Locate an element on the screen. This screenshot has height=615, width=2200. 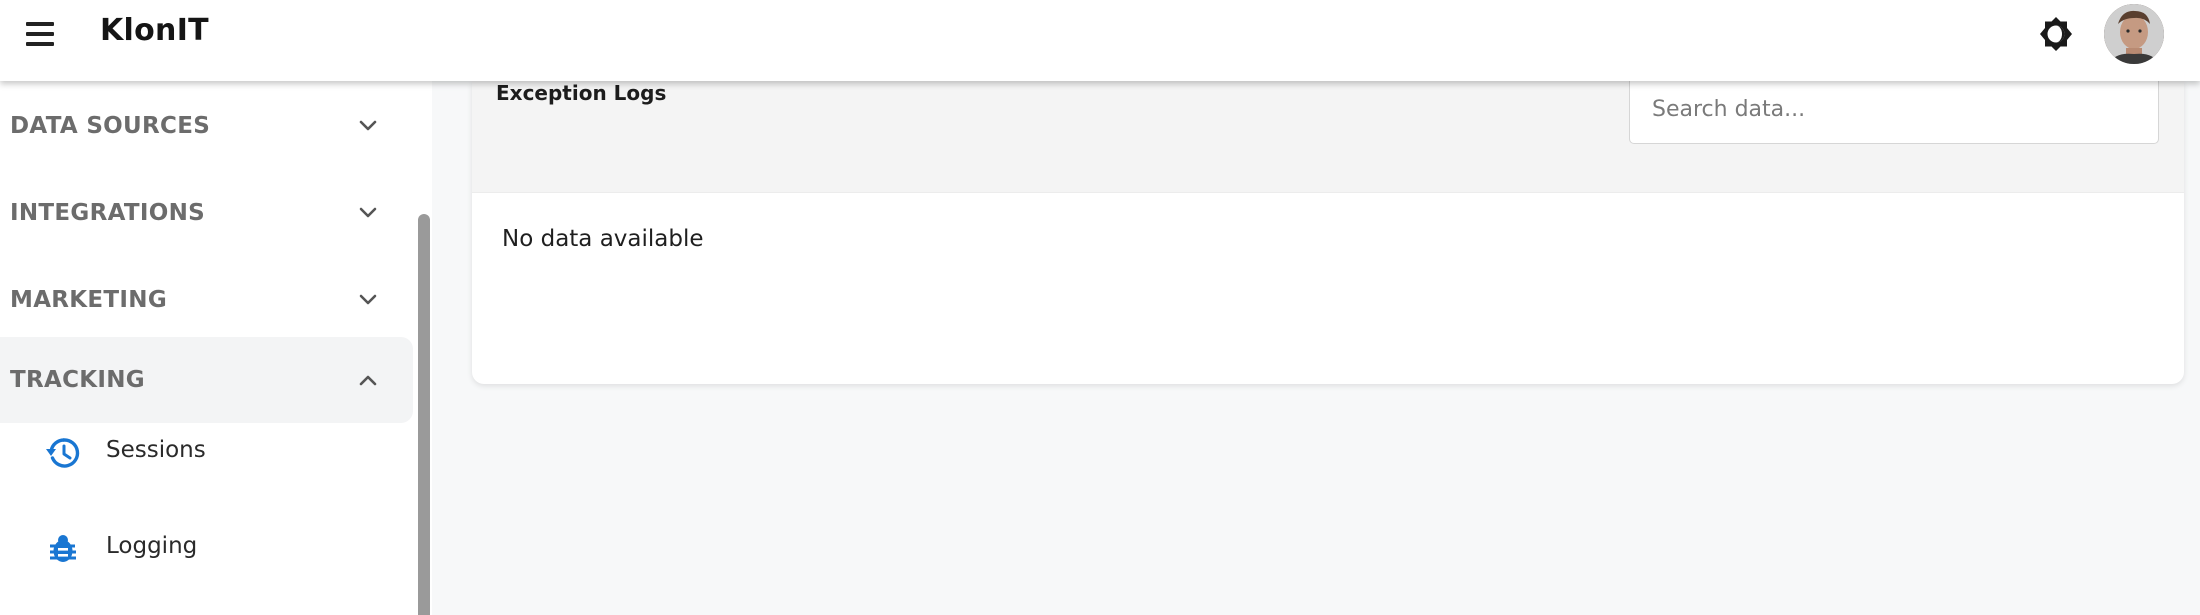
sidebar-group-label: INTEGRATIONS is located at coordinates (108, 213).